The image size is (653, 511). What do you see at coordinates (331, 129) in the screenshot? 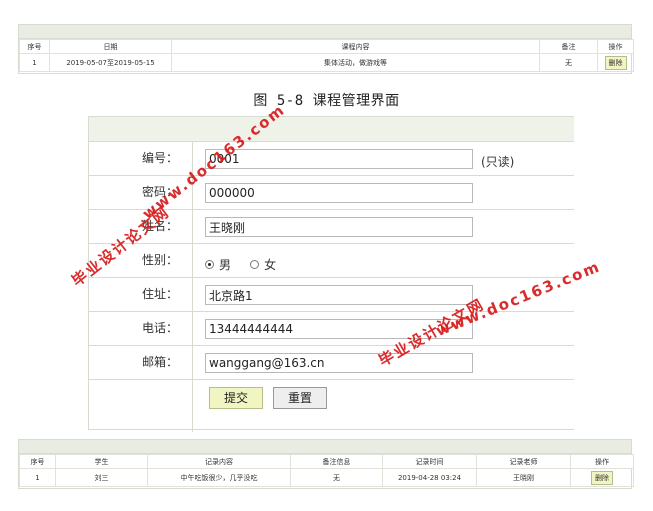
I see `form-header-bar` at bounding box center [331, 129].